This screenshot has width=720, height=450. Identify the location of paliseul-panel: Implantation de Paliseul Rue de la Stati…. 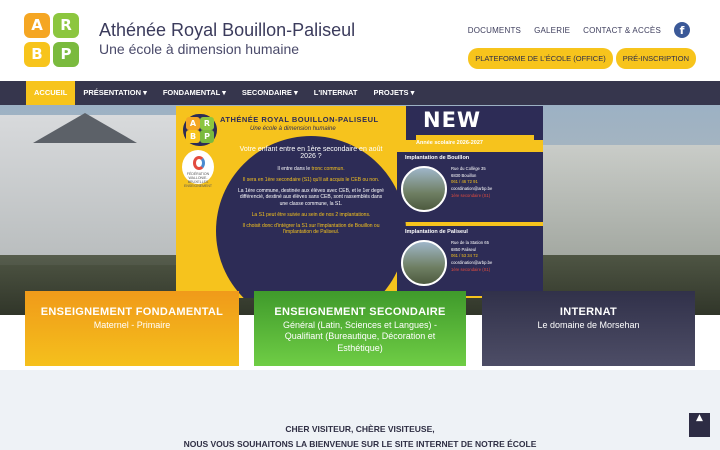
(470, 261).